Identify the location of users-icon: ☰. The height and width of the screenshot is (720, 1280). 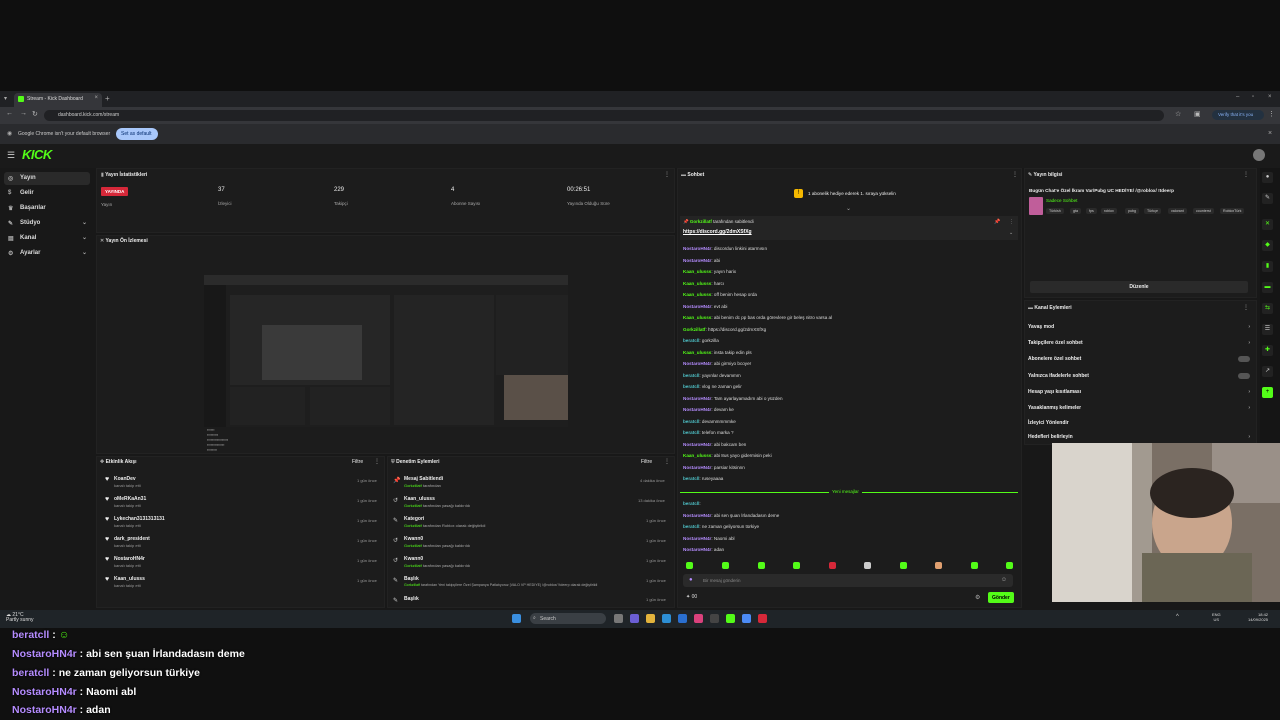
(1267, 329).